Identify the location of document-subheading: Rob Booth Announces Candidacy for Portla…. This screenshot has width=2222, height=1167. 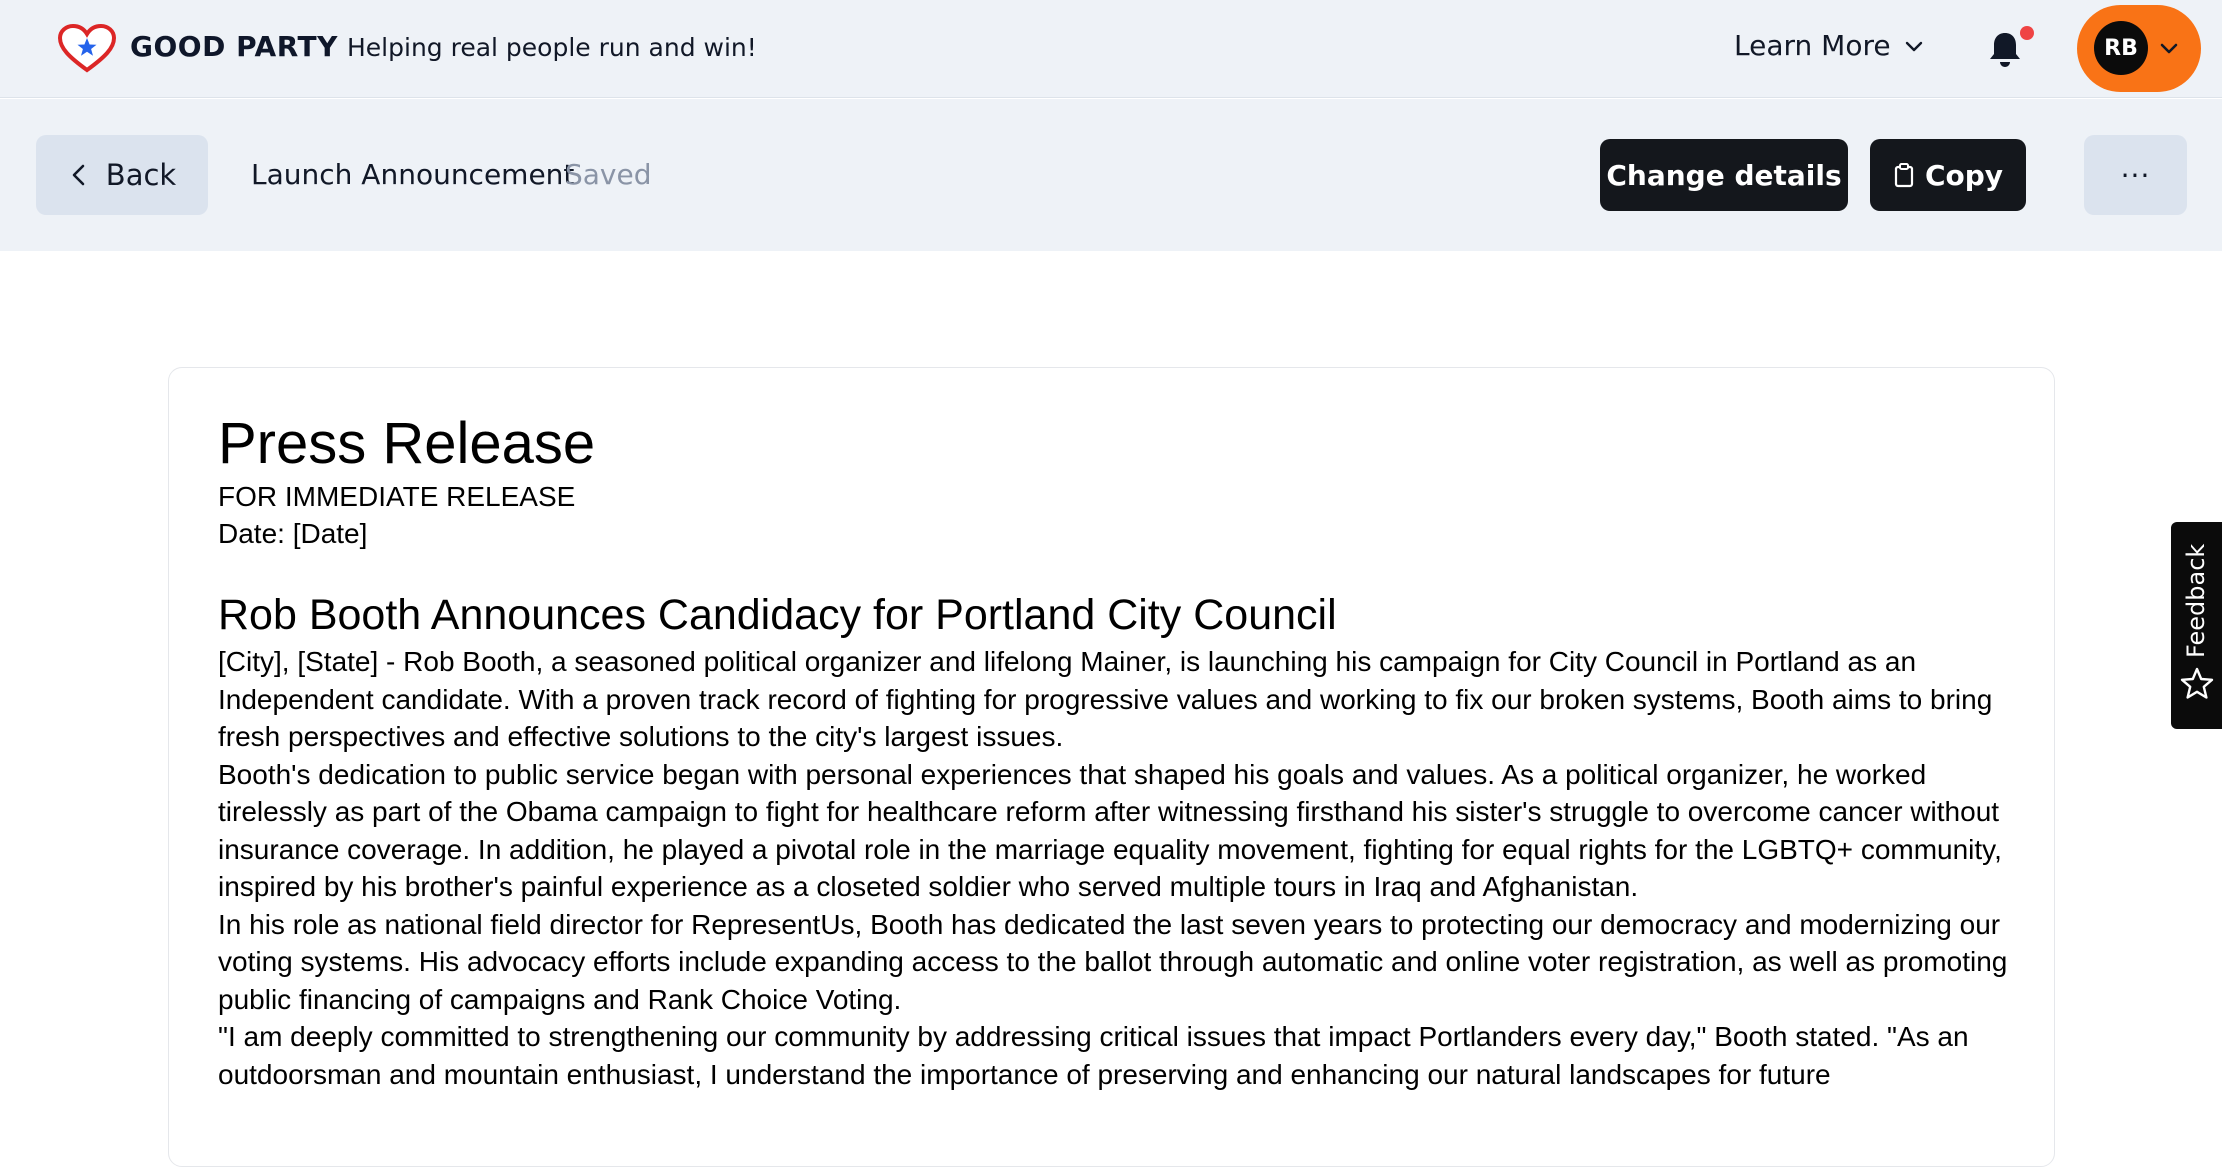
(777, 615).